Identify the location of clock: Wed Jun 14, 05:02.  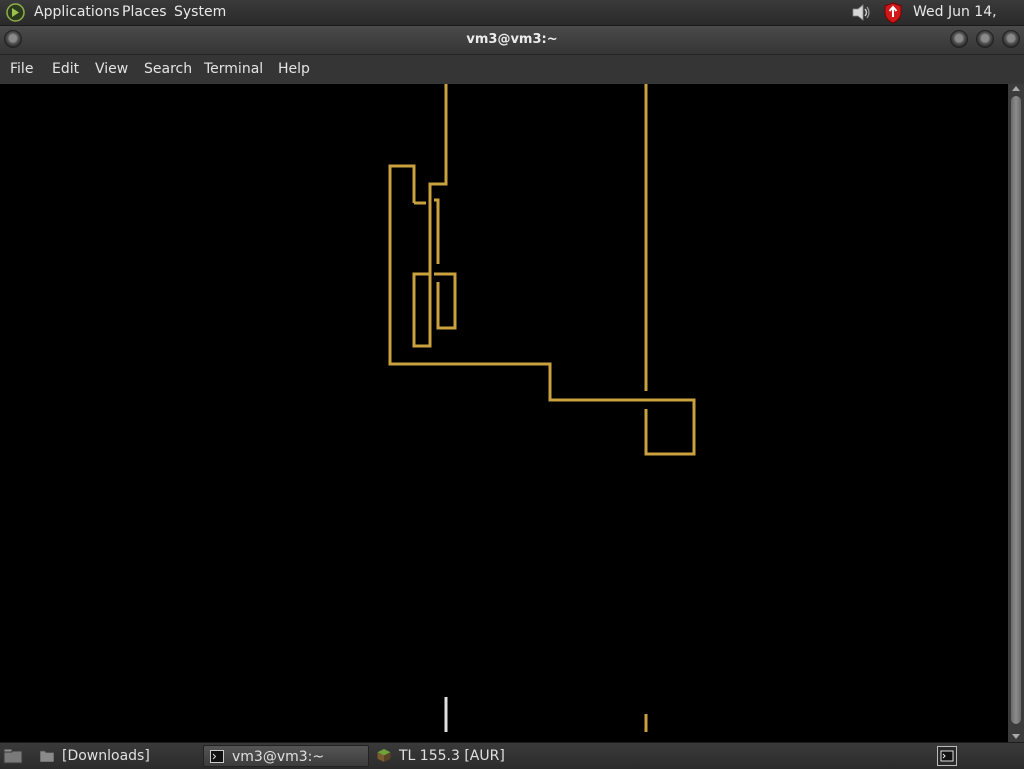
(968, 22).